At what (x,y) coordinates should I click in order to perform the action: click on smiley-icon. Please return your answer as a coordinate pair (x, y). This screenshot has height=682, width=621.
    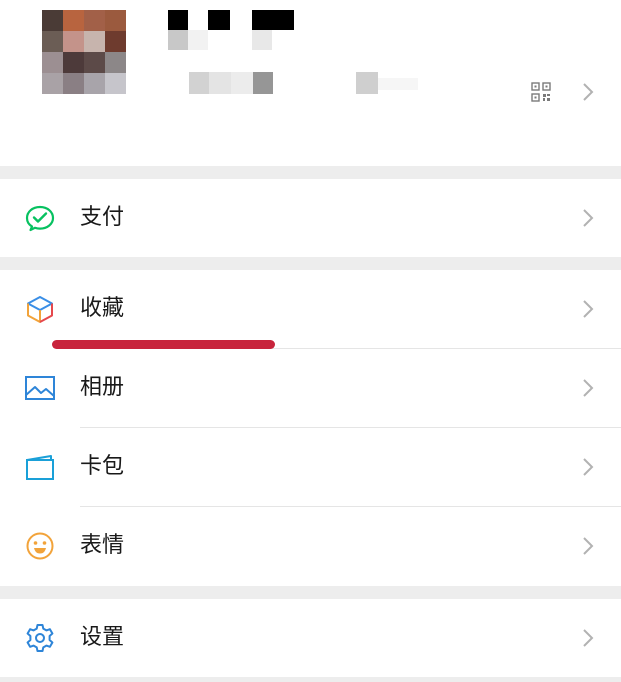
    Looking at the image, I should click on (40, 546).